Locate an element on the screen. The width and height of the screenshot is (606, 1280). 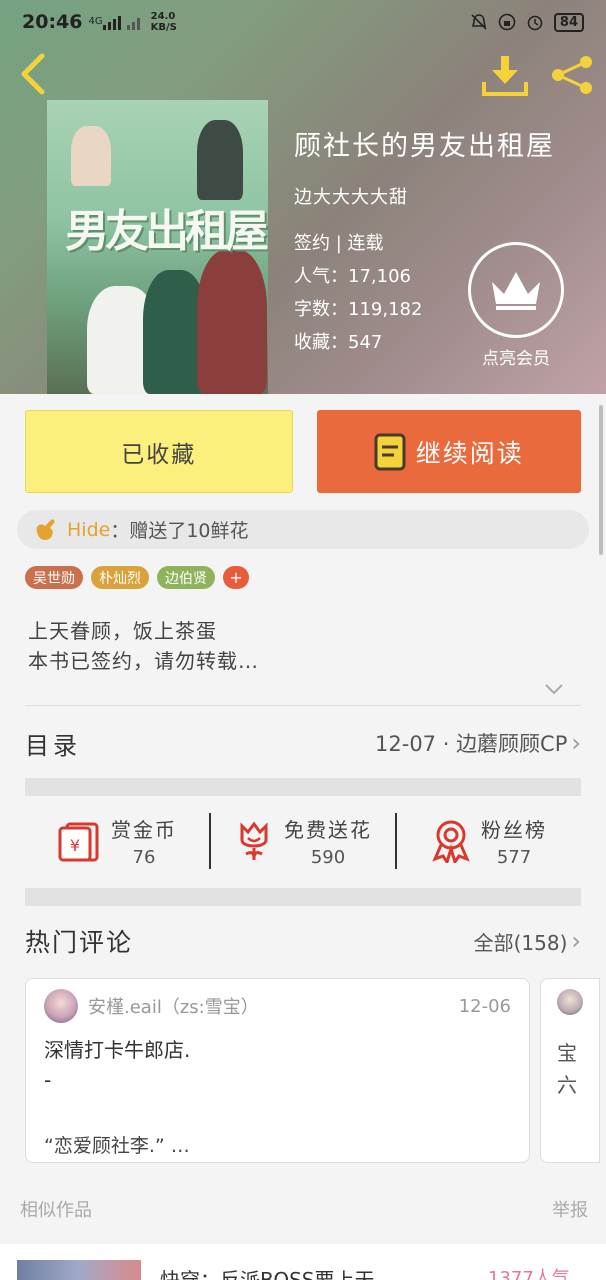
gift-user: Hide is located at coordinates (88, 530).